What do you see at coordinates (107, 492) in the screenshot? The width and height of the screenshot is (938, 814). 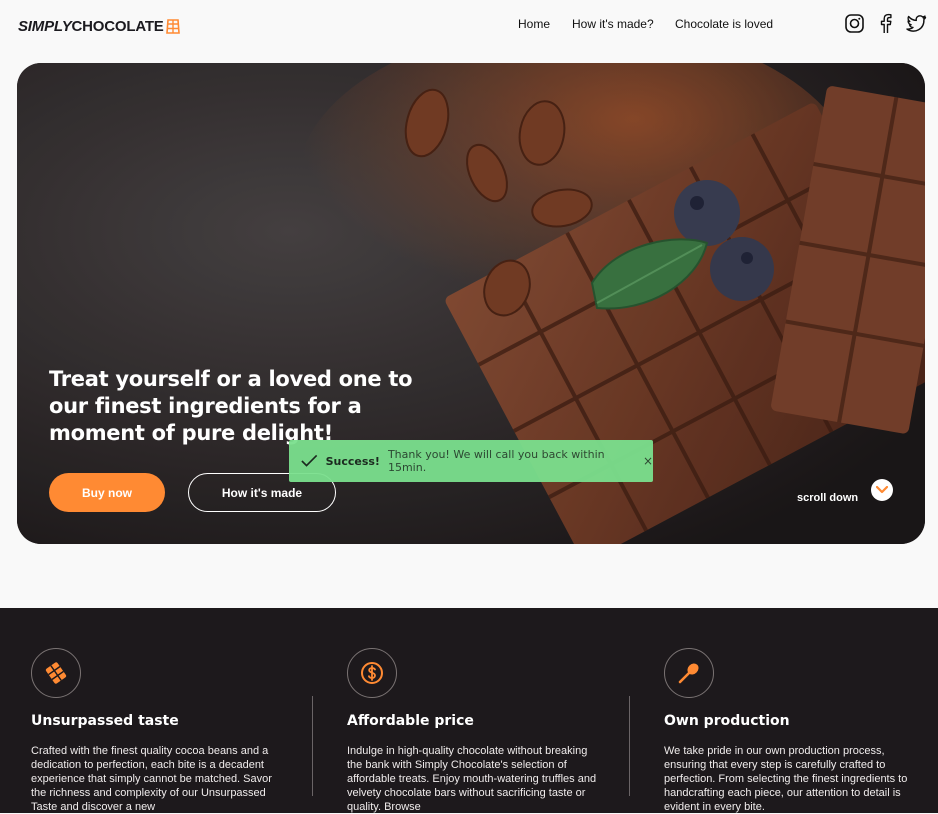 I see `buy-now-button: Buy now` at bounding box center [107, 492].